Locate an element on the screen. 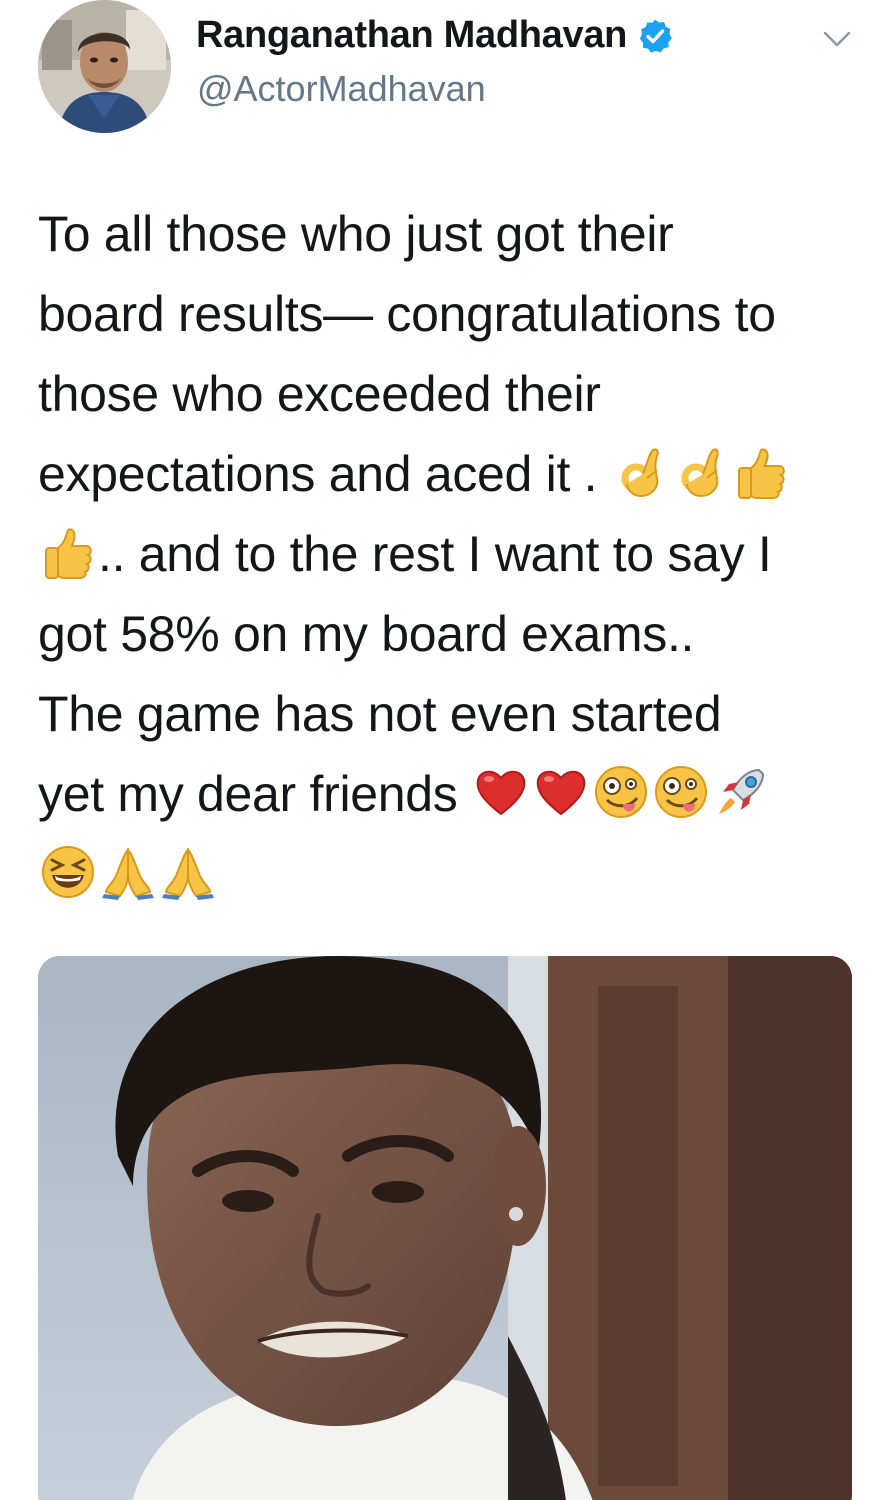 This screenshot has height=1500, width=889. tweet-text-segment: yet my dear friends is located at coordinates (255, 794).